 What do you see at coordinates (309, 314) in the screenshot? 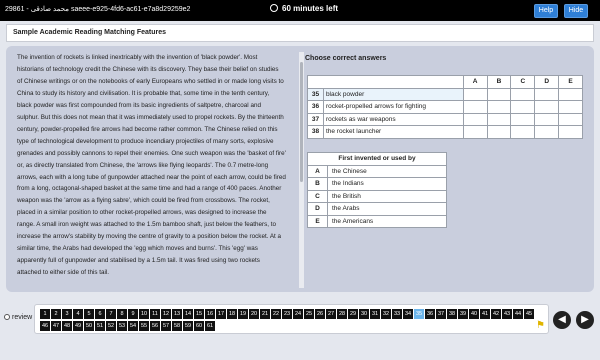
I see `question-nav-button: 25` at bounding box center [309, 314].